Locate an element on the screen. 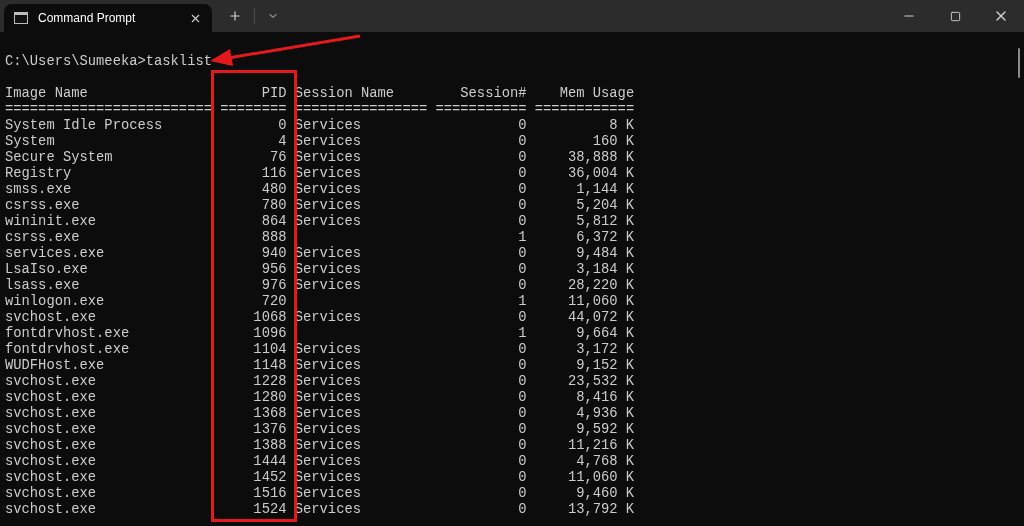 This screenshot has height=526, width=1024. table-cell-text: 3,184 K is located at coordinates (605, 270).